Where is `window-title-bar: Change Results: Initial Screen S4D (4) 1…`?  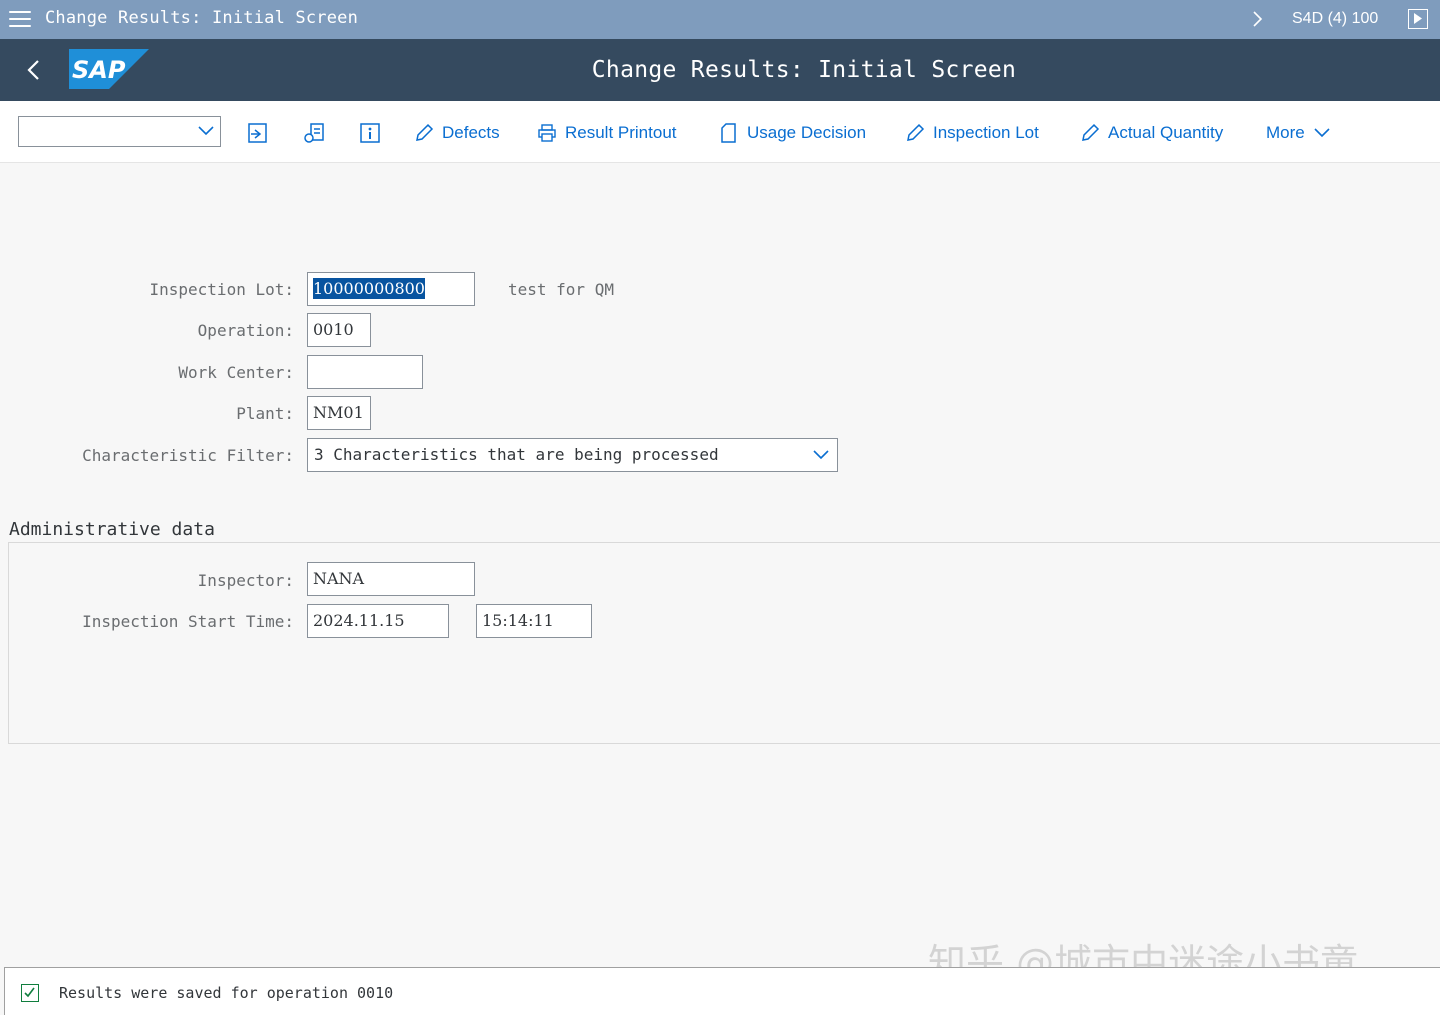 window-title-bar: Change Results: Initial Screen S4D (4) 1… is located at coordinates (720, 19).